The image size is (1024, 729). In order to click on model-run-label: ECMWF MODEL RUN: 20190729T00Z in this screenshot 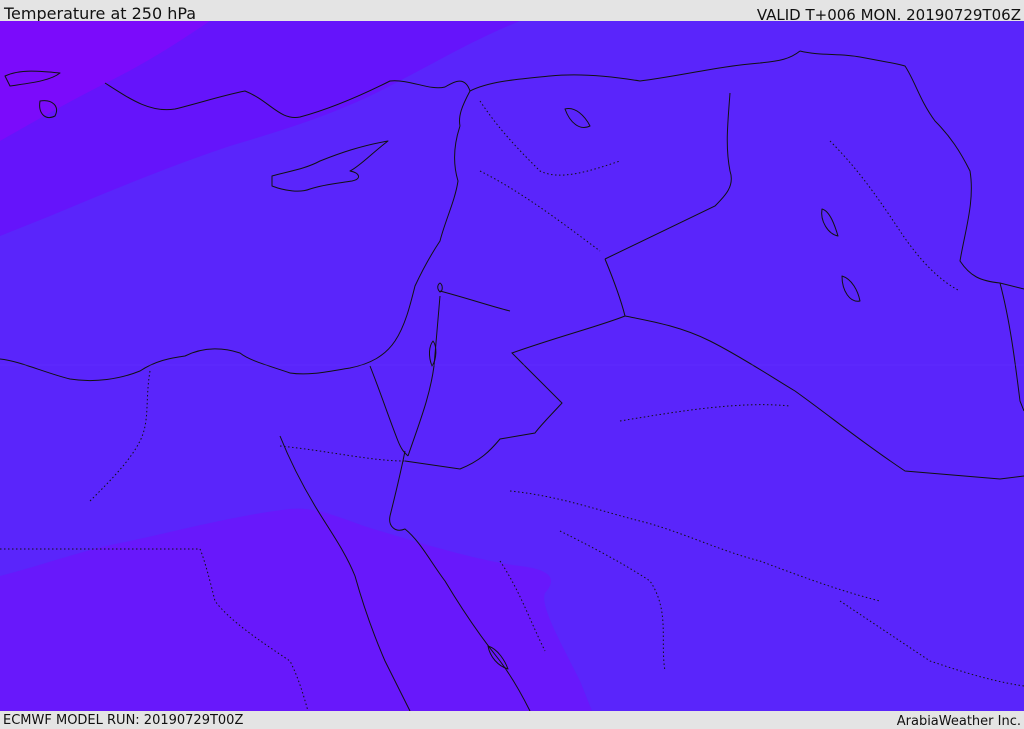, I will do `click(123, 720)`.